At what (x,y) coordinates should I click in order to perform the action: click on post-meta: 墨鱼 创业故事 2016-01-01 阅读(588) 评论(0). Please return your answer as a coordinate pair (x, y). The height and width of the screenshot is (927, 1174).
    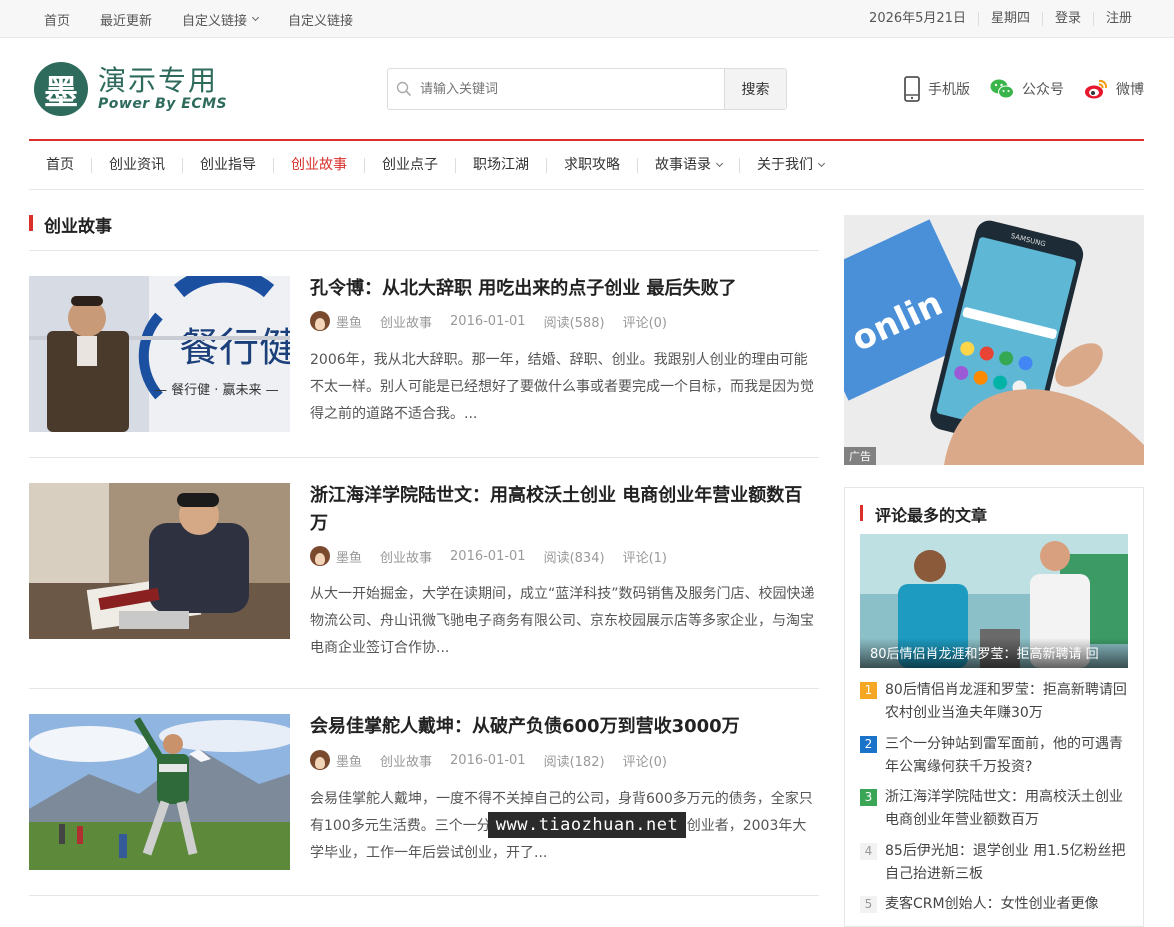
    Looking at the image, I should click on (497, 321).